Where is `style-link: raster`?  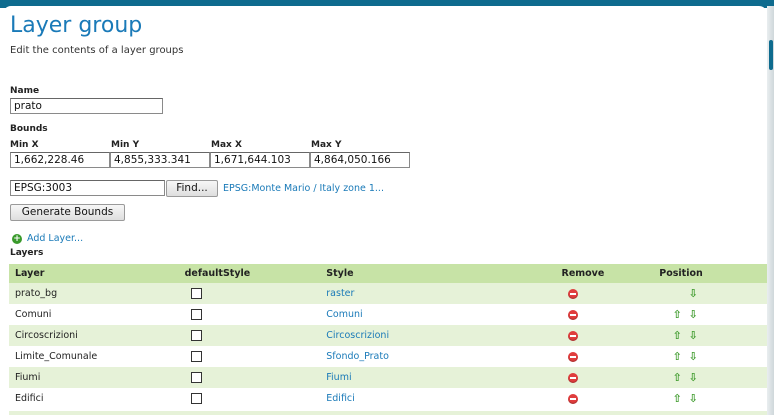 style-link: raster is located at coordinates (340, 293).